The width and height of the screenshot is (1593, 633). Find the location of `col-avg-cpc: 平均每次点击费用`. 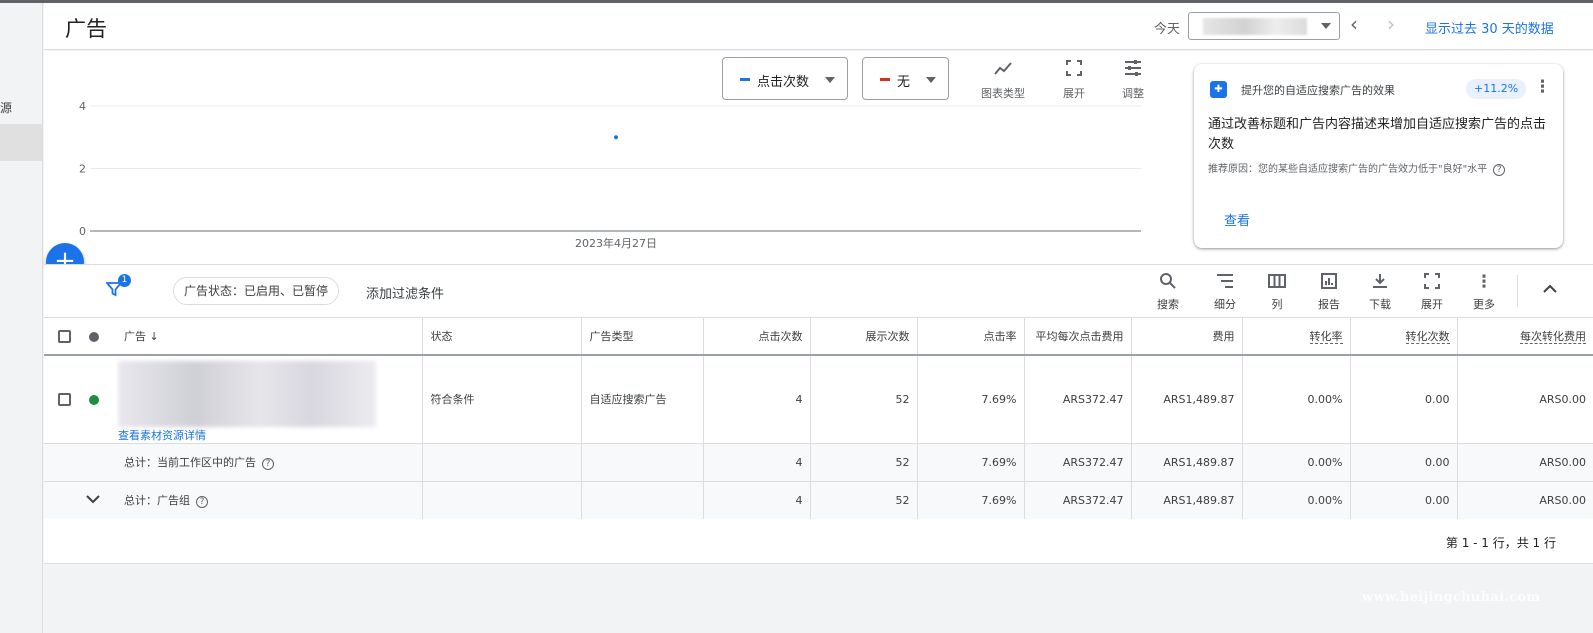

col-avg-cpc: 平均每次点击费用 is located at coordinates (1078, 337).